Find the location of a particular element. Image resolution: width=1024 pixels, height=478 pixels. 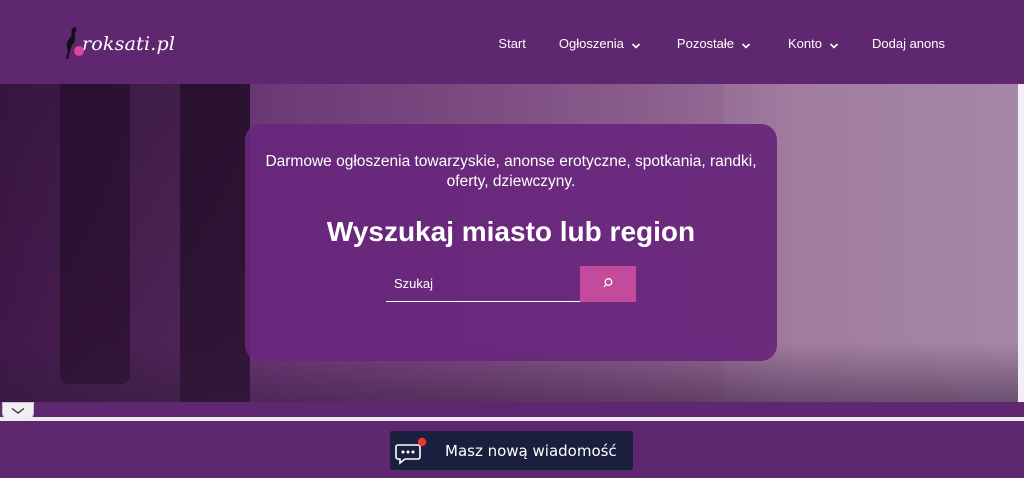

nav-dodaj-anons-label: Dodaj anons is located at coordinates (908, 43).